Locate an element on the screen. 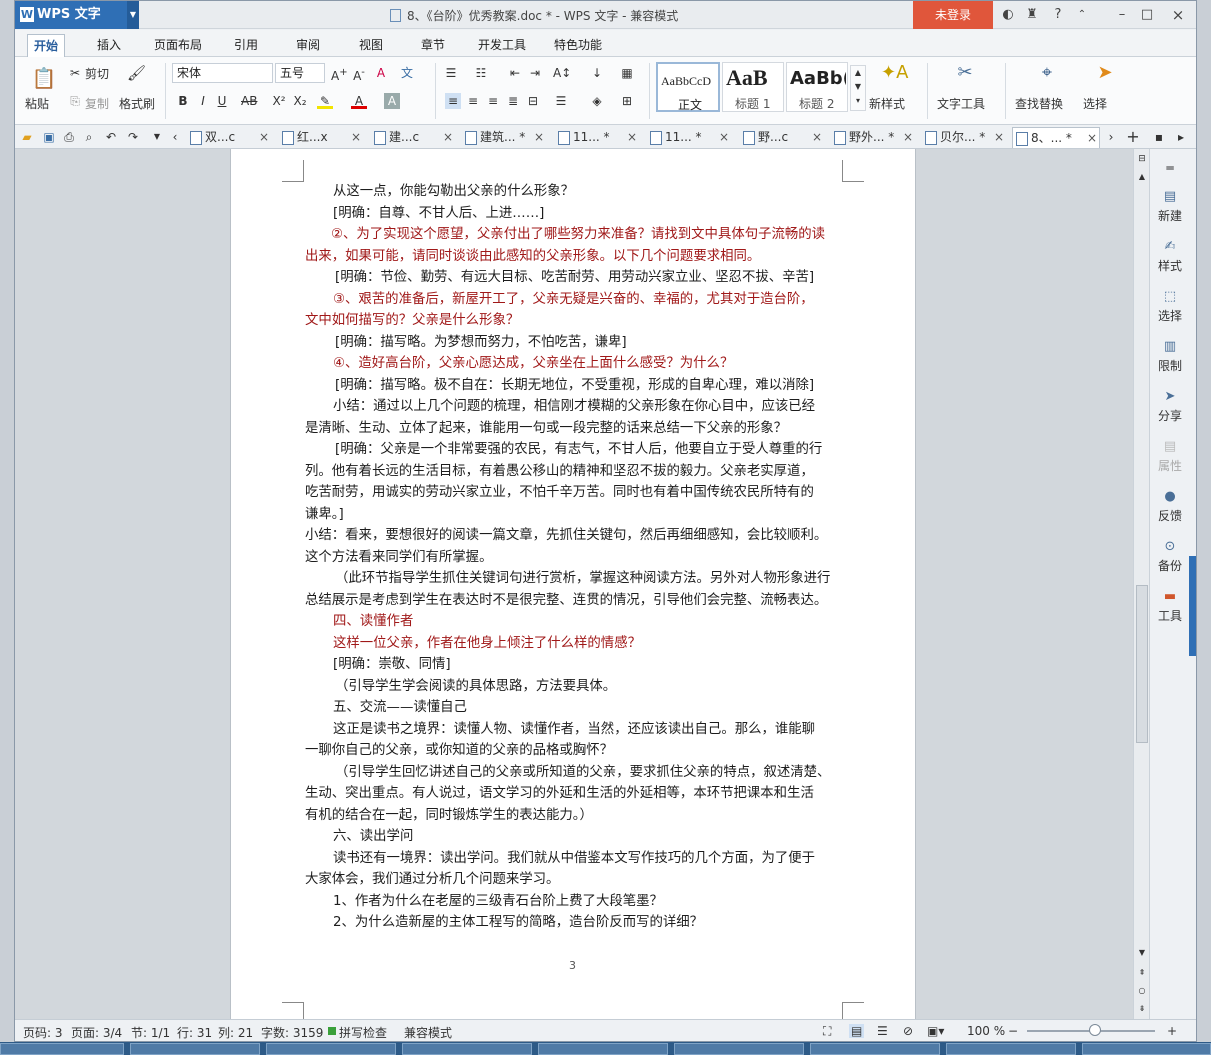 The image size is (1211, 1055). menu-review: 审阅 is located at coordinates (308, 45).